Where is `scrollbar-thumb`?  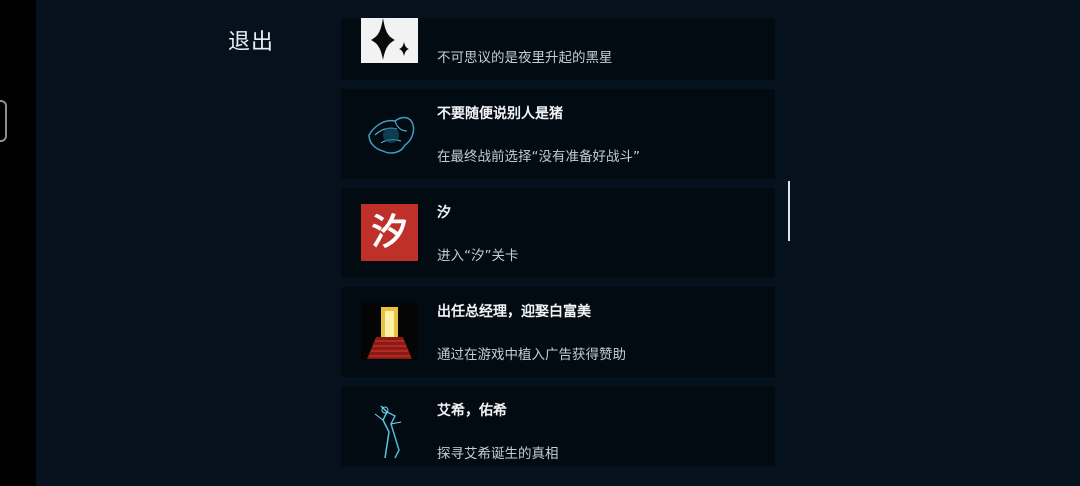 scrollbar-thumb is located at coordinates (789, 211).